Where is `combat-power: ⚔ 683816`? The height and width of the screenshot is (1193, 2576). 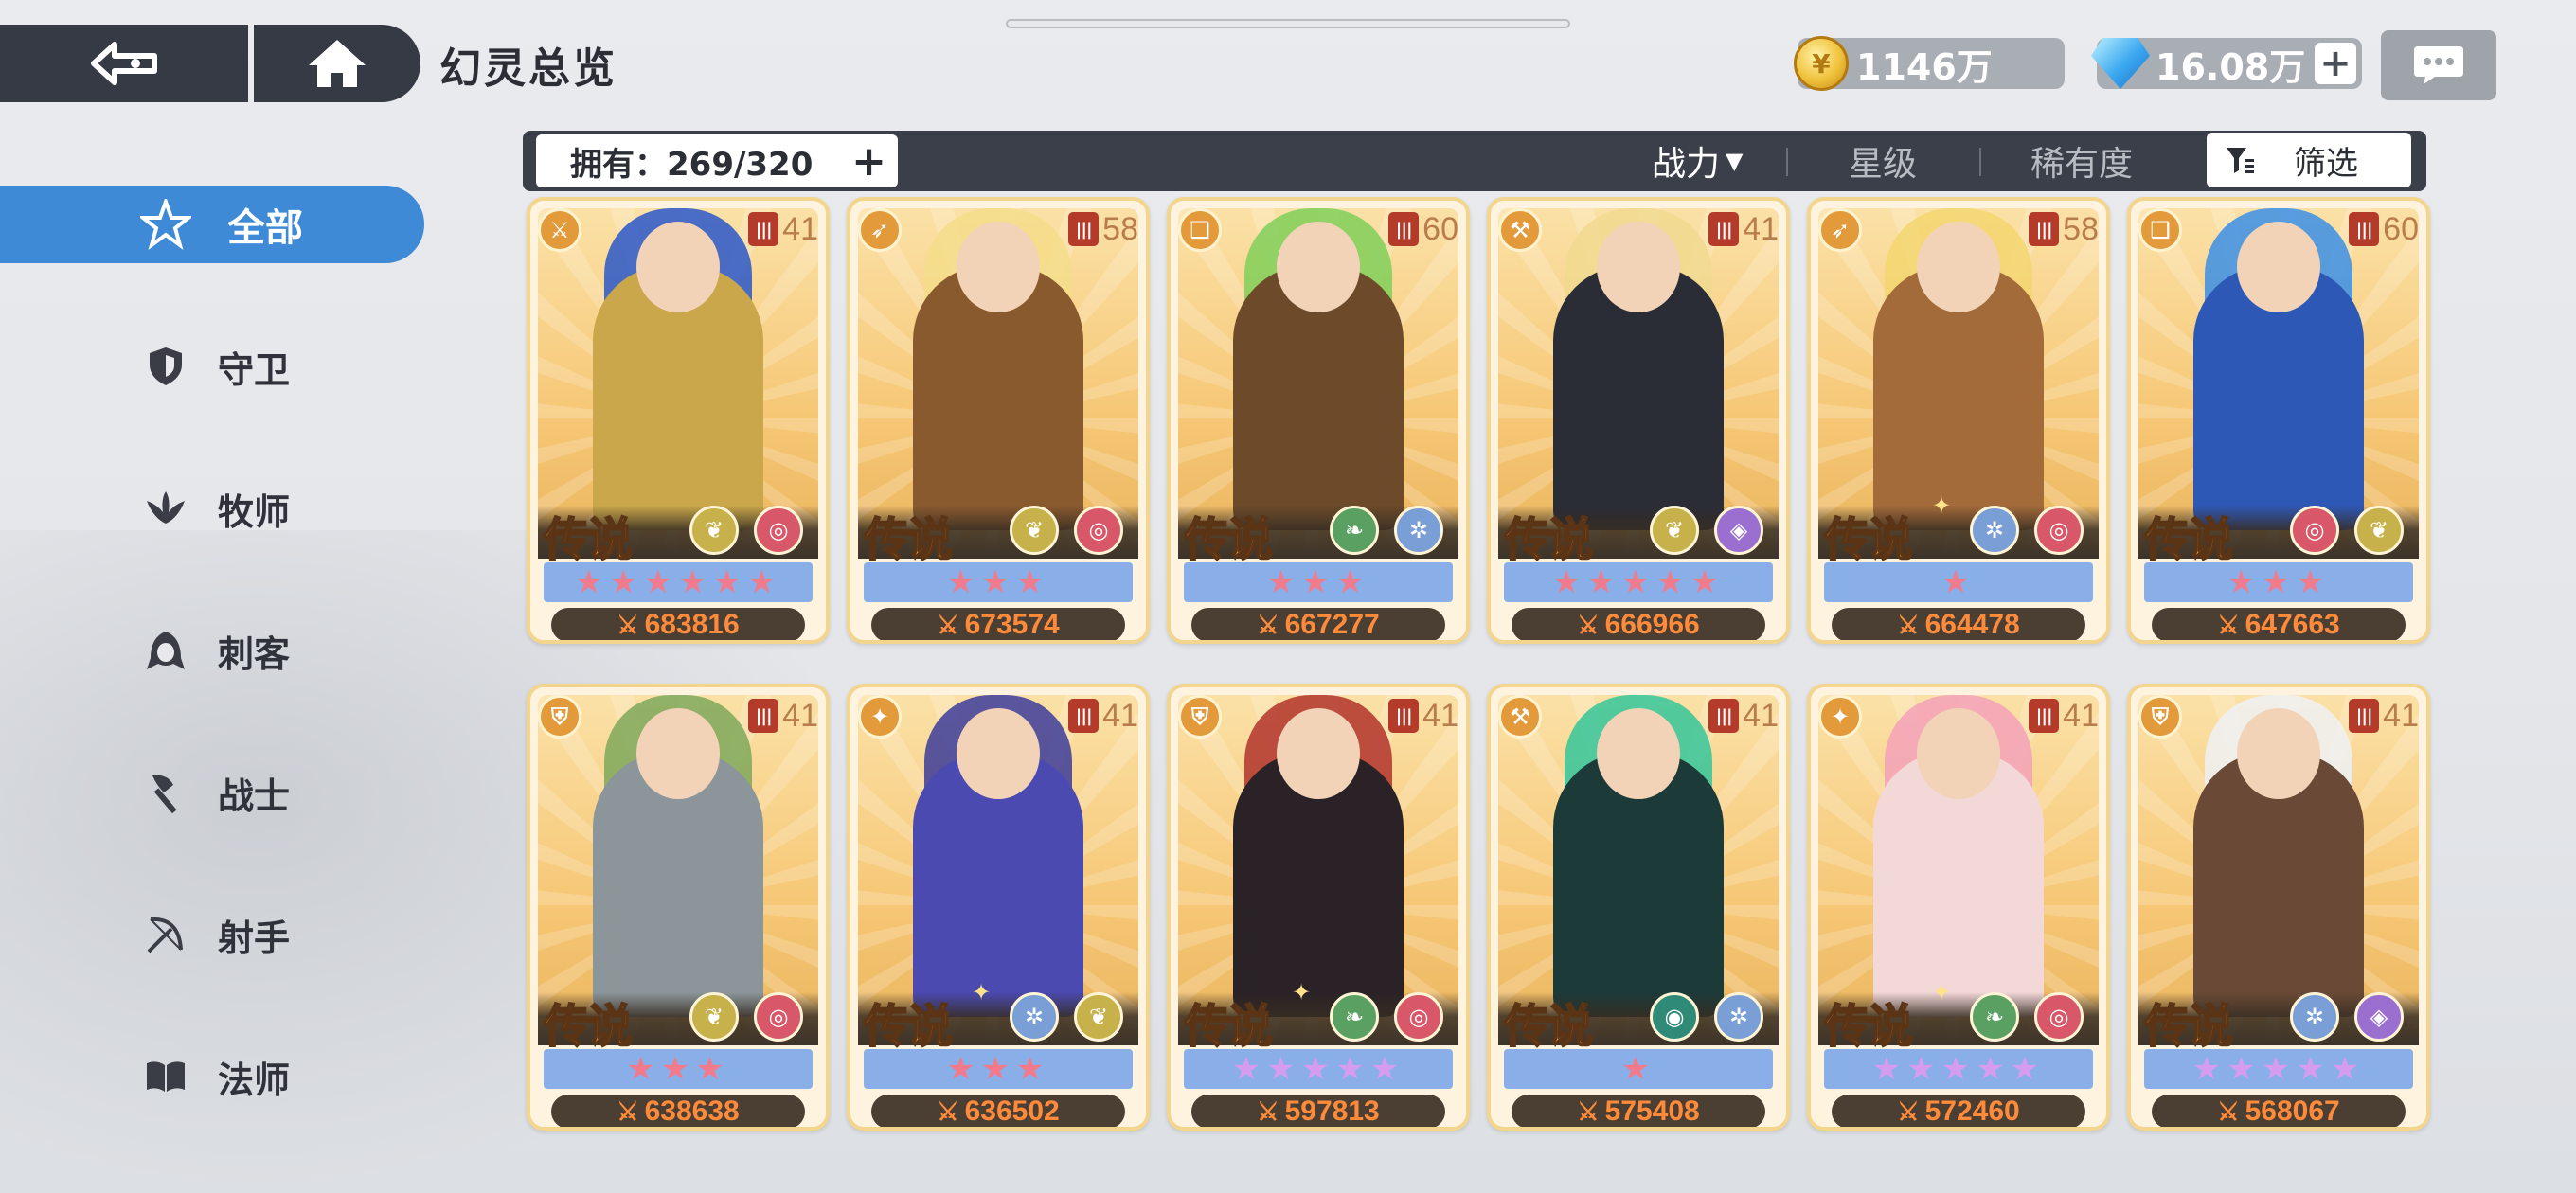 combat-power: ⚔ 683816 is located at coordinates (678, 624).